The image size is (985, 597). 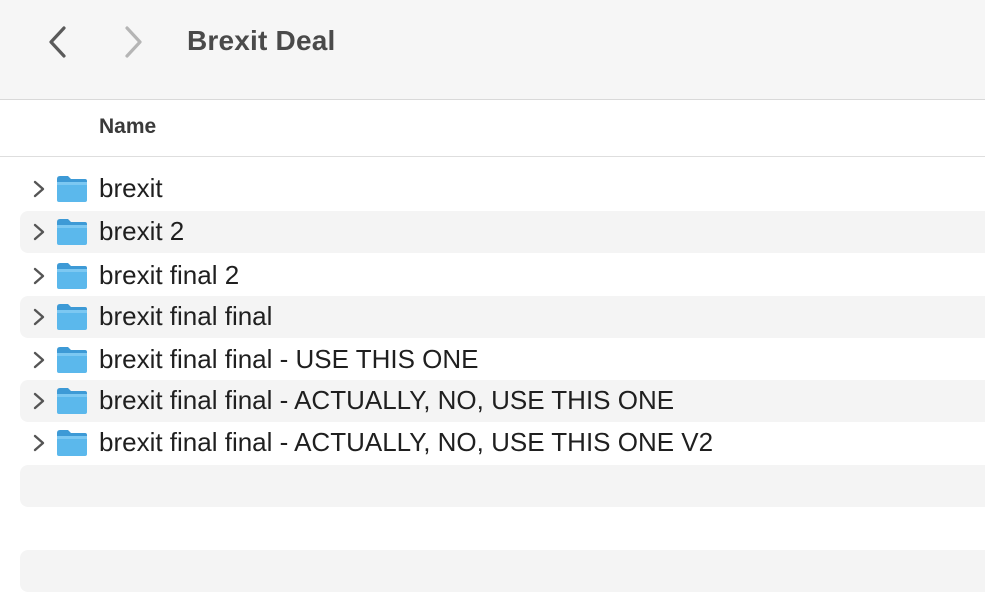 I want to click on window-title: Brexit Deal, so click(x=261, y=40).